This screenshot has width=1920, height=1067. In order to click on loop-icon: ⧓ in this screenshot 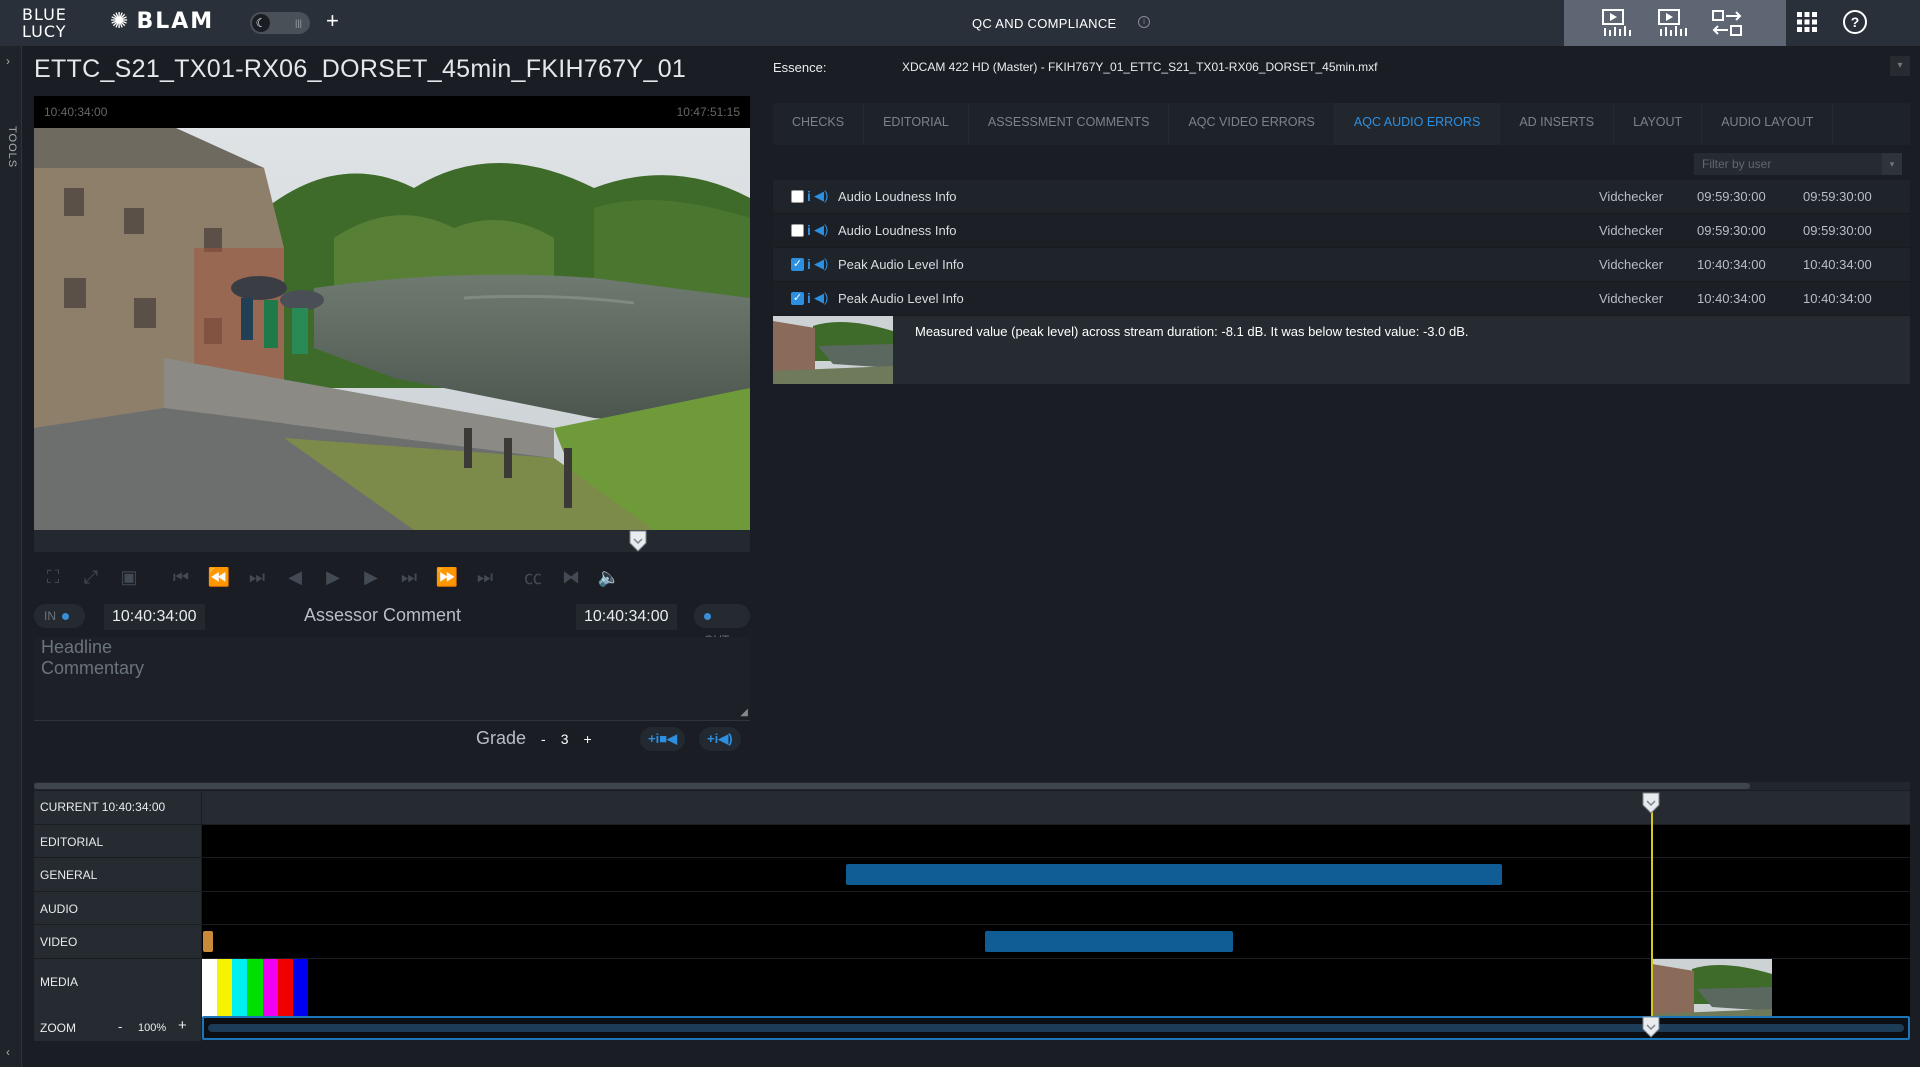, I will do `click(571, 577)`.